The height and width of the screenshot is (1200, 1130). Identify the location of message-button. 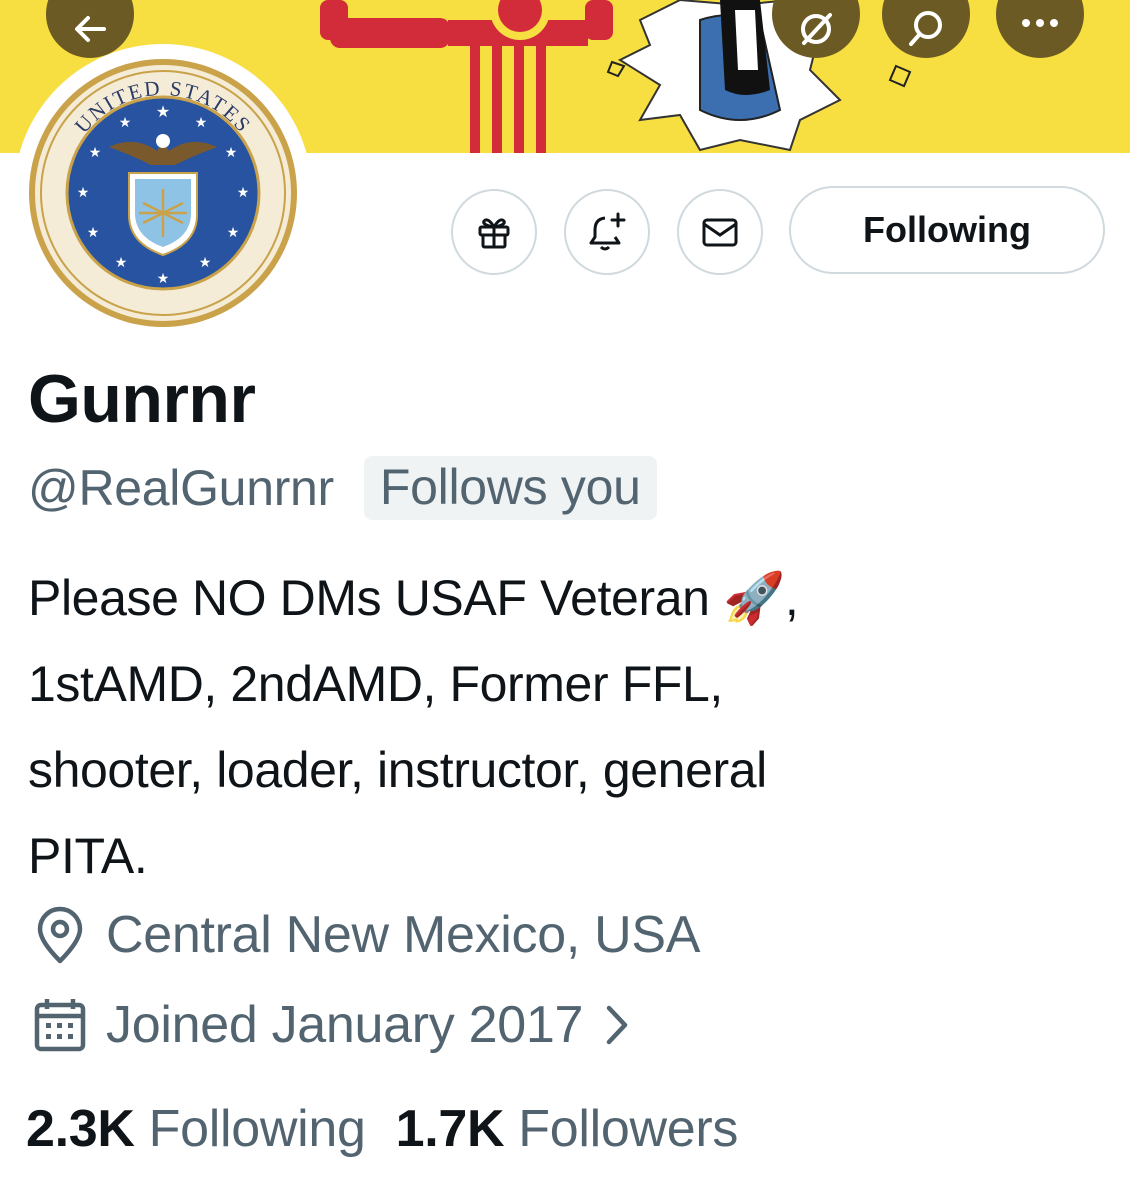
(720, 232).